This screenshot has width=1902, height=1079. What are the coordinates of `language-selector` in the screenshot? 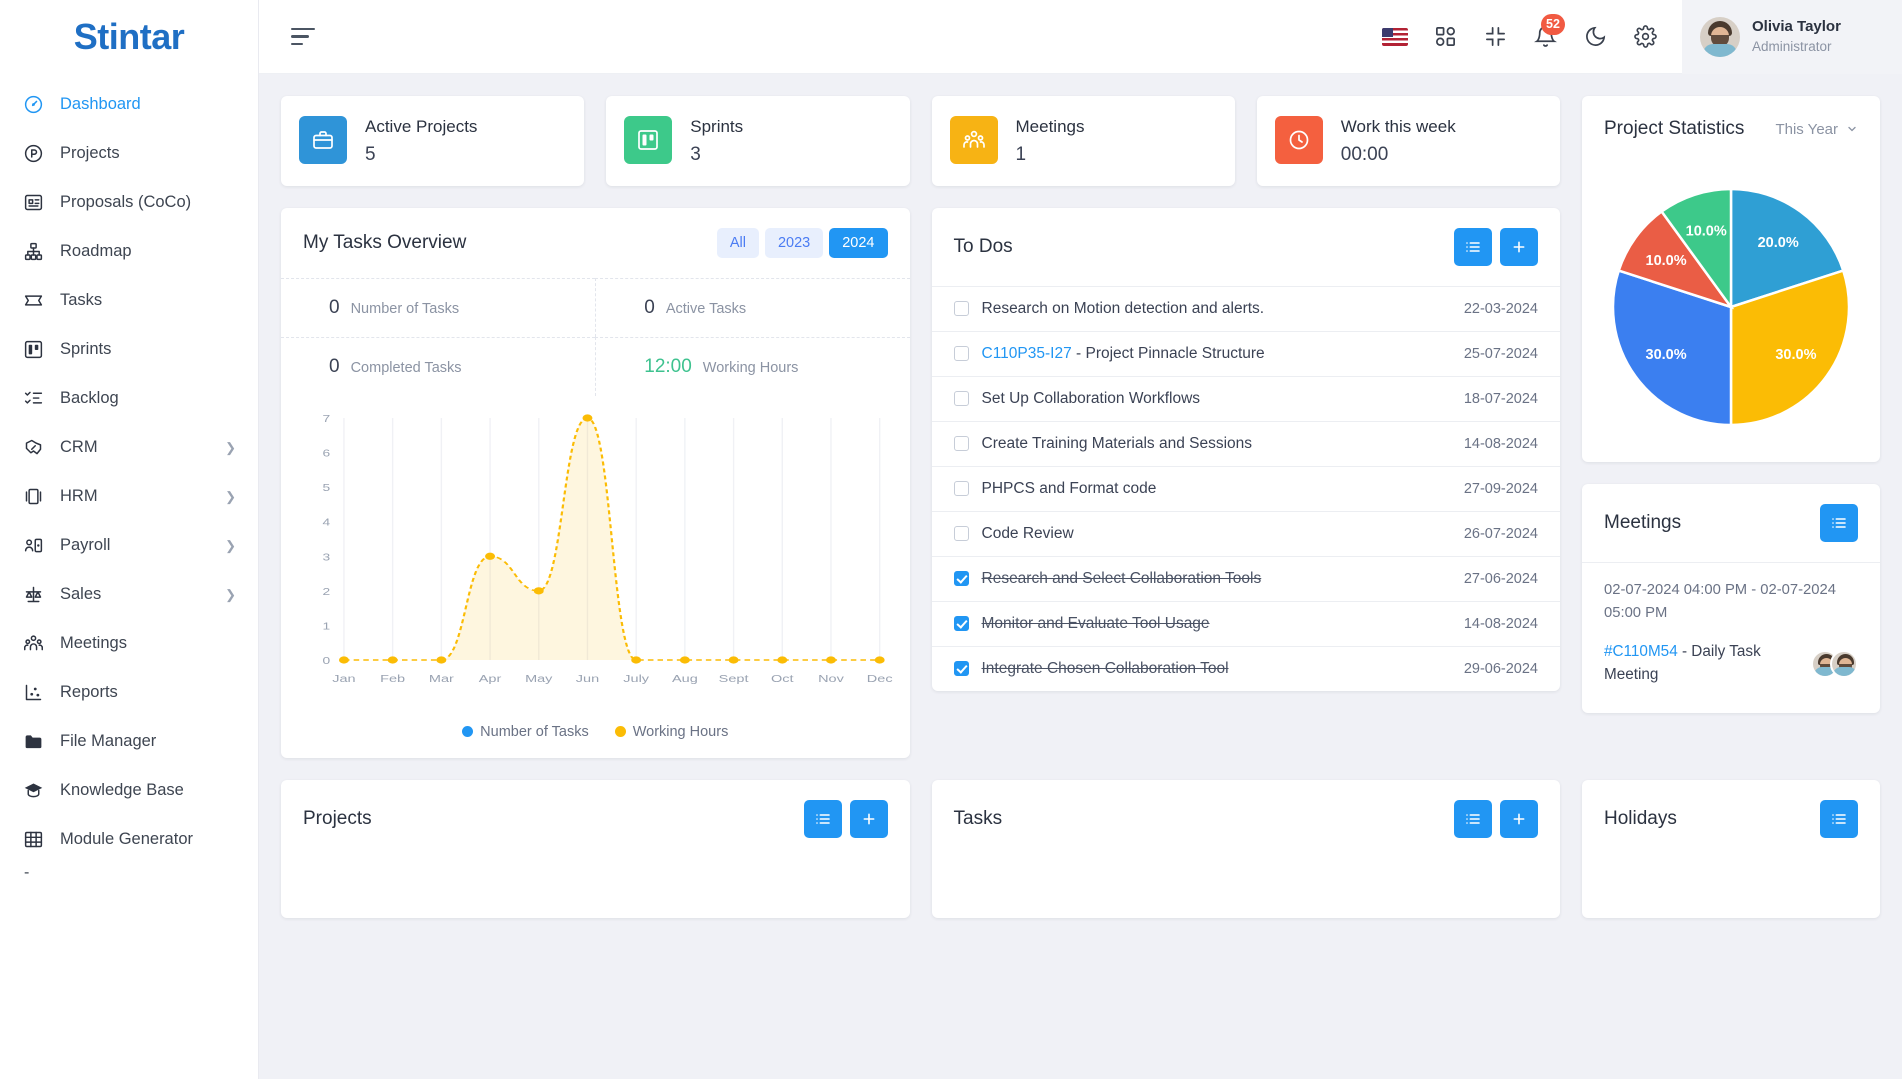 It's located at (1395, 37).